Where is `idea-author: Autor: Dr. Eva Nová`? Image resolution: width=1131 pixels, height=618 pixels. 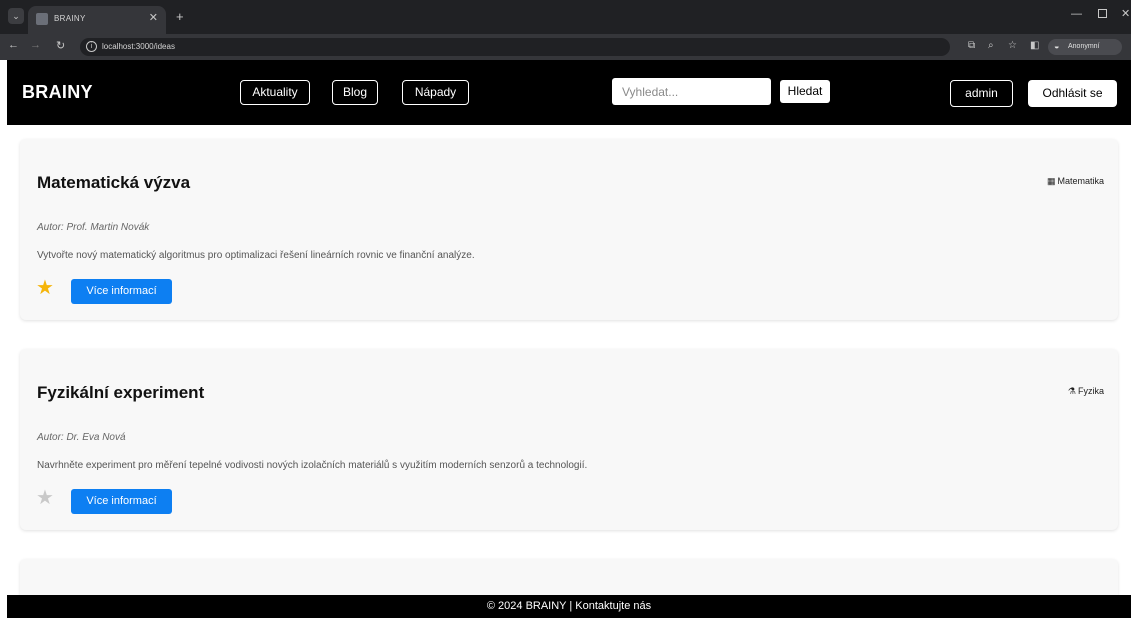
idea-author: Autor: Dr. Eva Nová is located at coordinates (81, 437).